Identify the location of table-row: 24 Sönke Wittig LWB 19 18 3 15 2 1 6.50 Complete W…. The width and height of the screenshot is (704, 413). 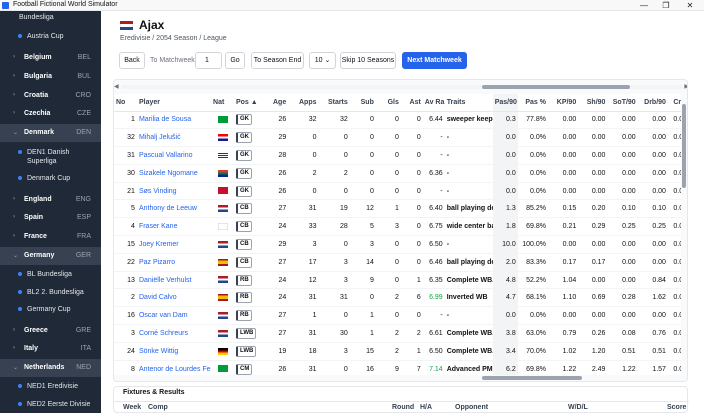
(400, 351).